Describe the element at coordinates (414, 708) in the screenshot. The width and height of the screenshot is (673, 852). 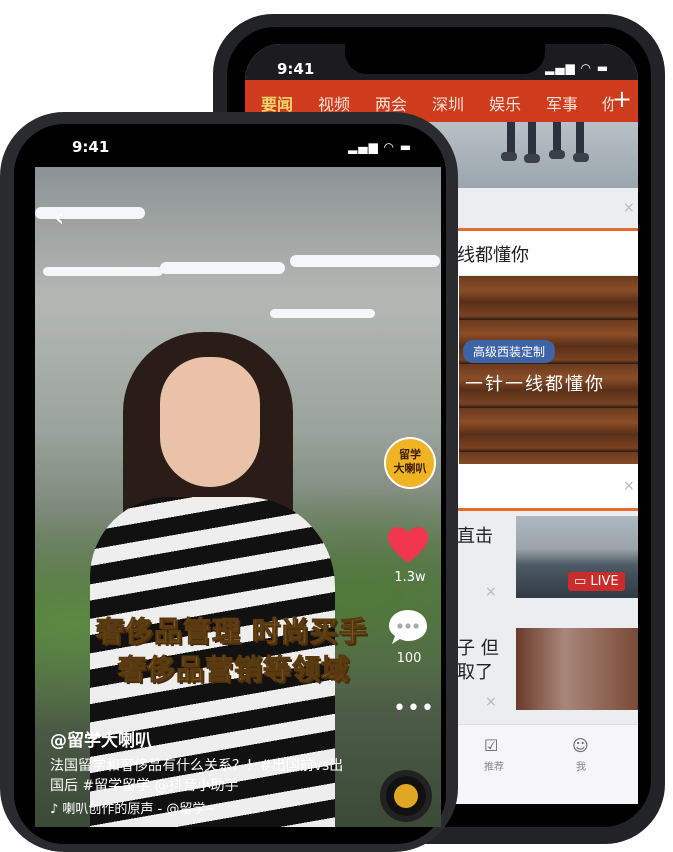
I see `more-icon: •••` at that location.